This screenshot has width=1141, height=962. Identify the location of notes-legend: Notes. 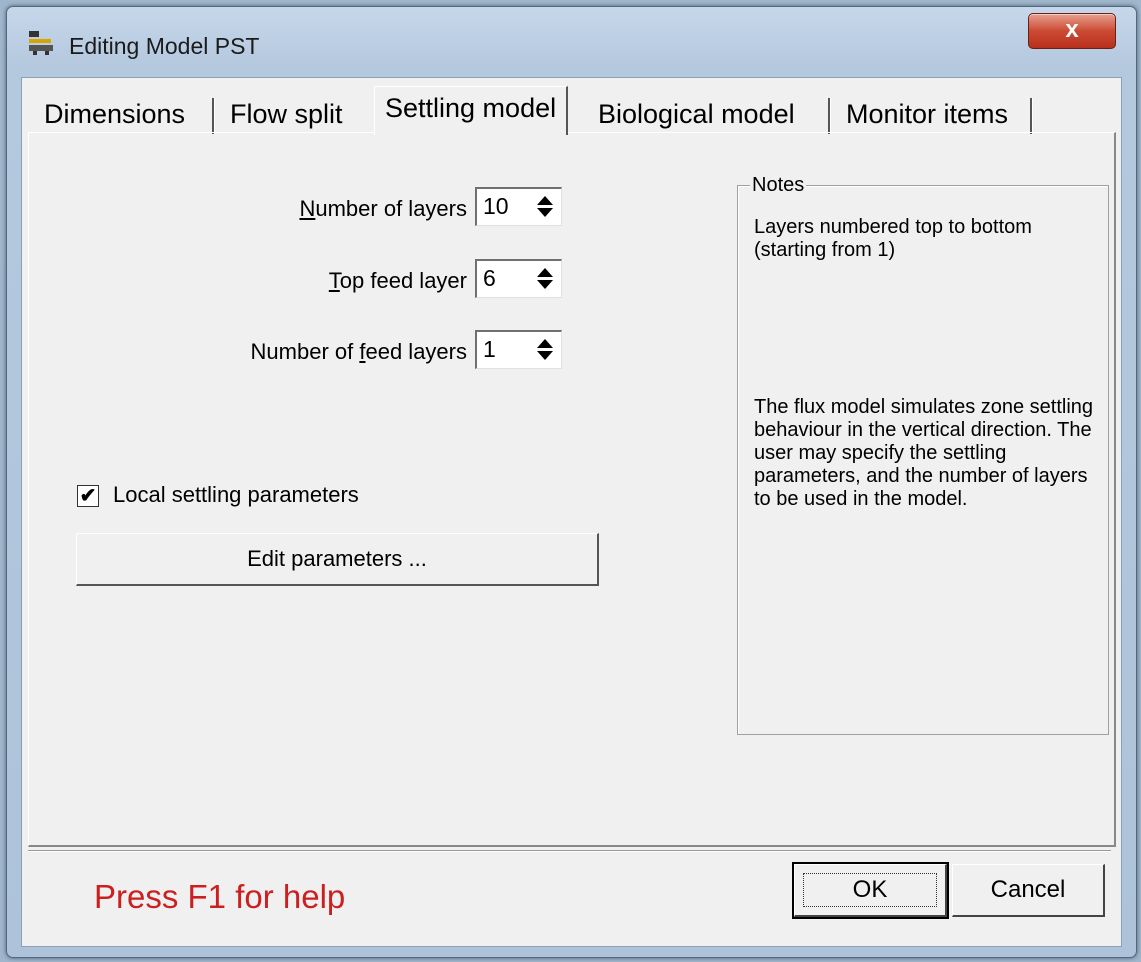
(778, 185).